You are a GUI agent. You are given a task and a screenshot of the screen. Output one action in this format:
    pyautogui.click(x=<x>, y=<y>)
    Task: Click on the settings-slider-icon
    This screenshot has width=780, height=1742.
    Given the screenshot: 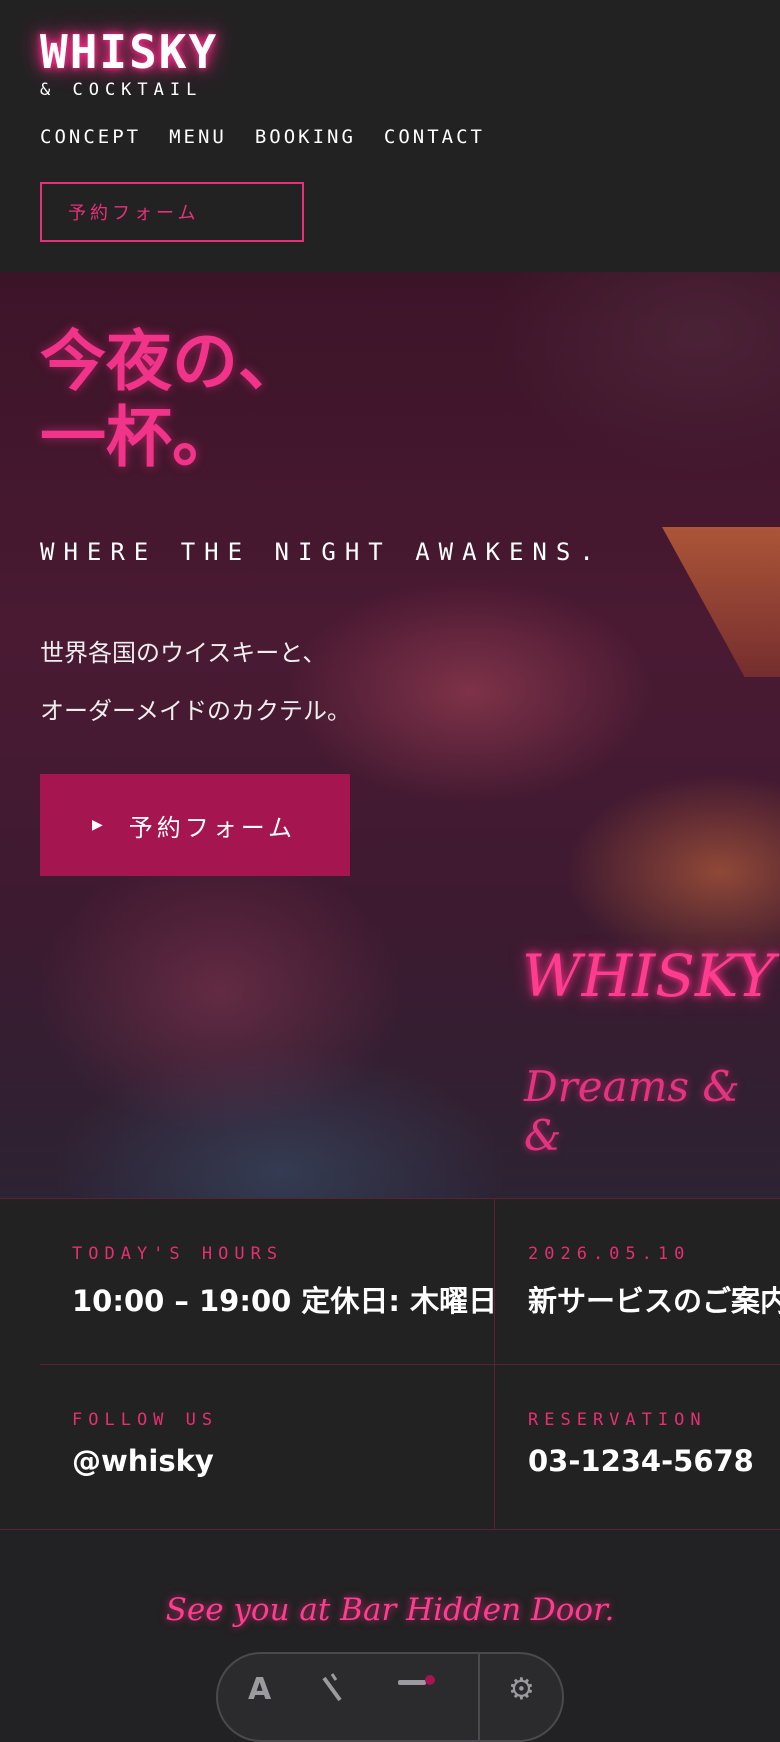 What is the action you would take?
    pyautogui.click(x=416, y=1693)
    